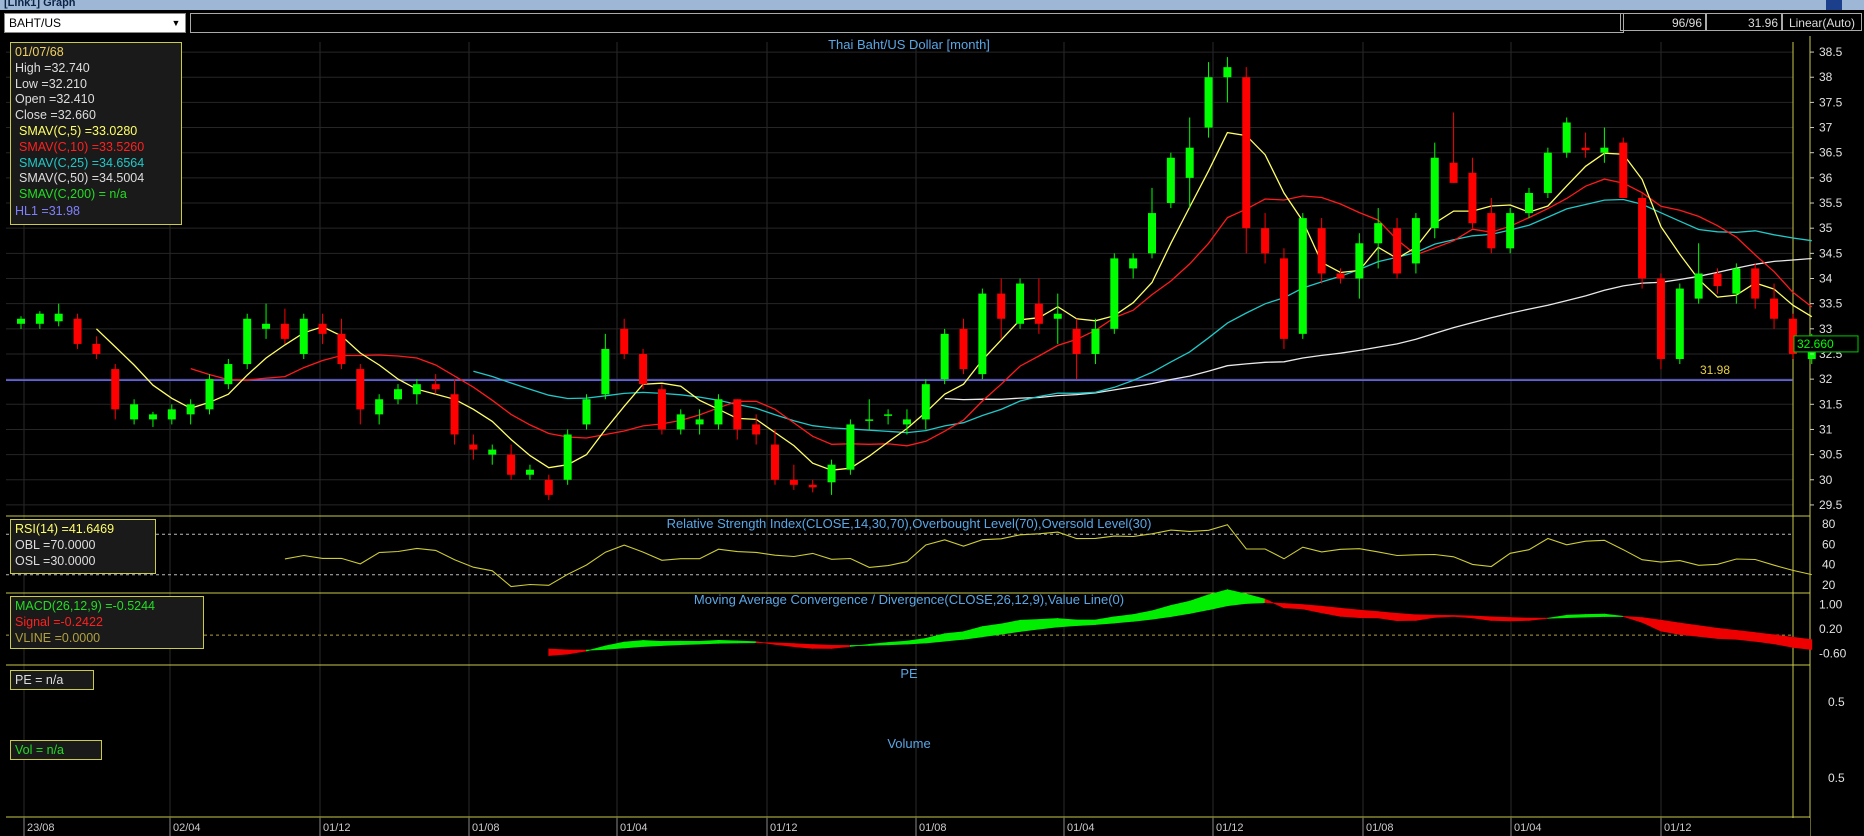 The image size is (1864, 836). Describe the element at coordinates (1815, 344) in the screenshot. I see `last-price-label: 32.660` at that location.